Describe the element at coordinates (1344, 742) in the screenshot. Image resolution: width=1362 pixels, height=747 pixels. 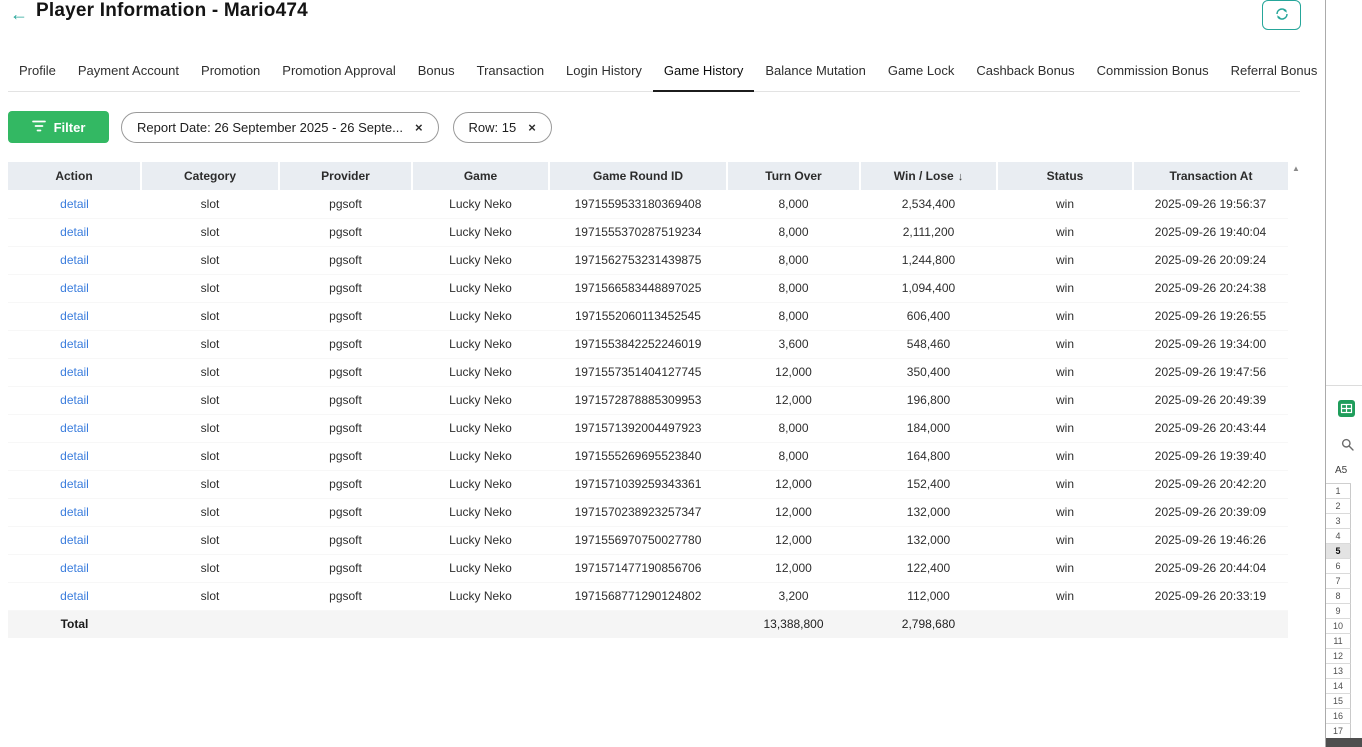
I see `taskbar-fragment` at that location.